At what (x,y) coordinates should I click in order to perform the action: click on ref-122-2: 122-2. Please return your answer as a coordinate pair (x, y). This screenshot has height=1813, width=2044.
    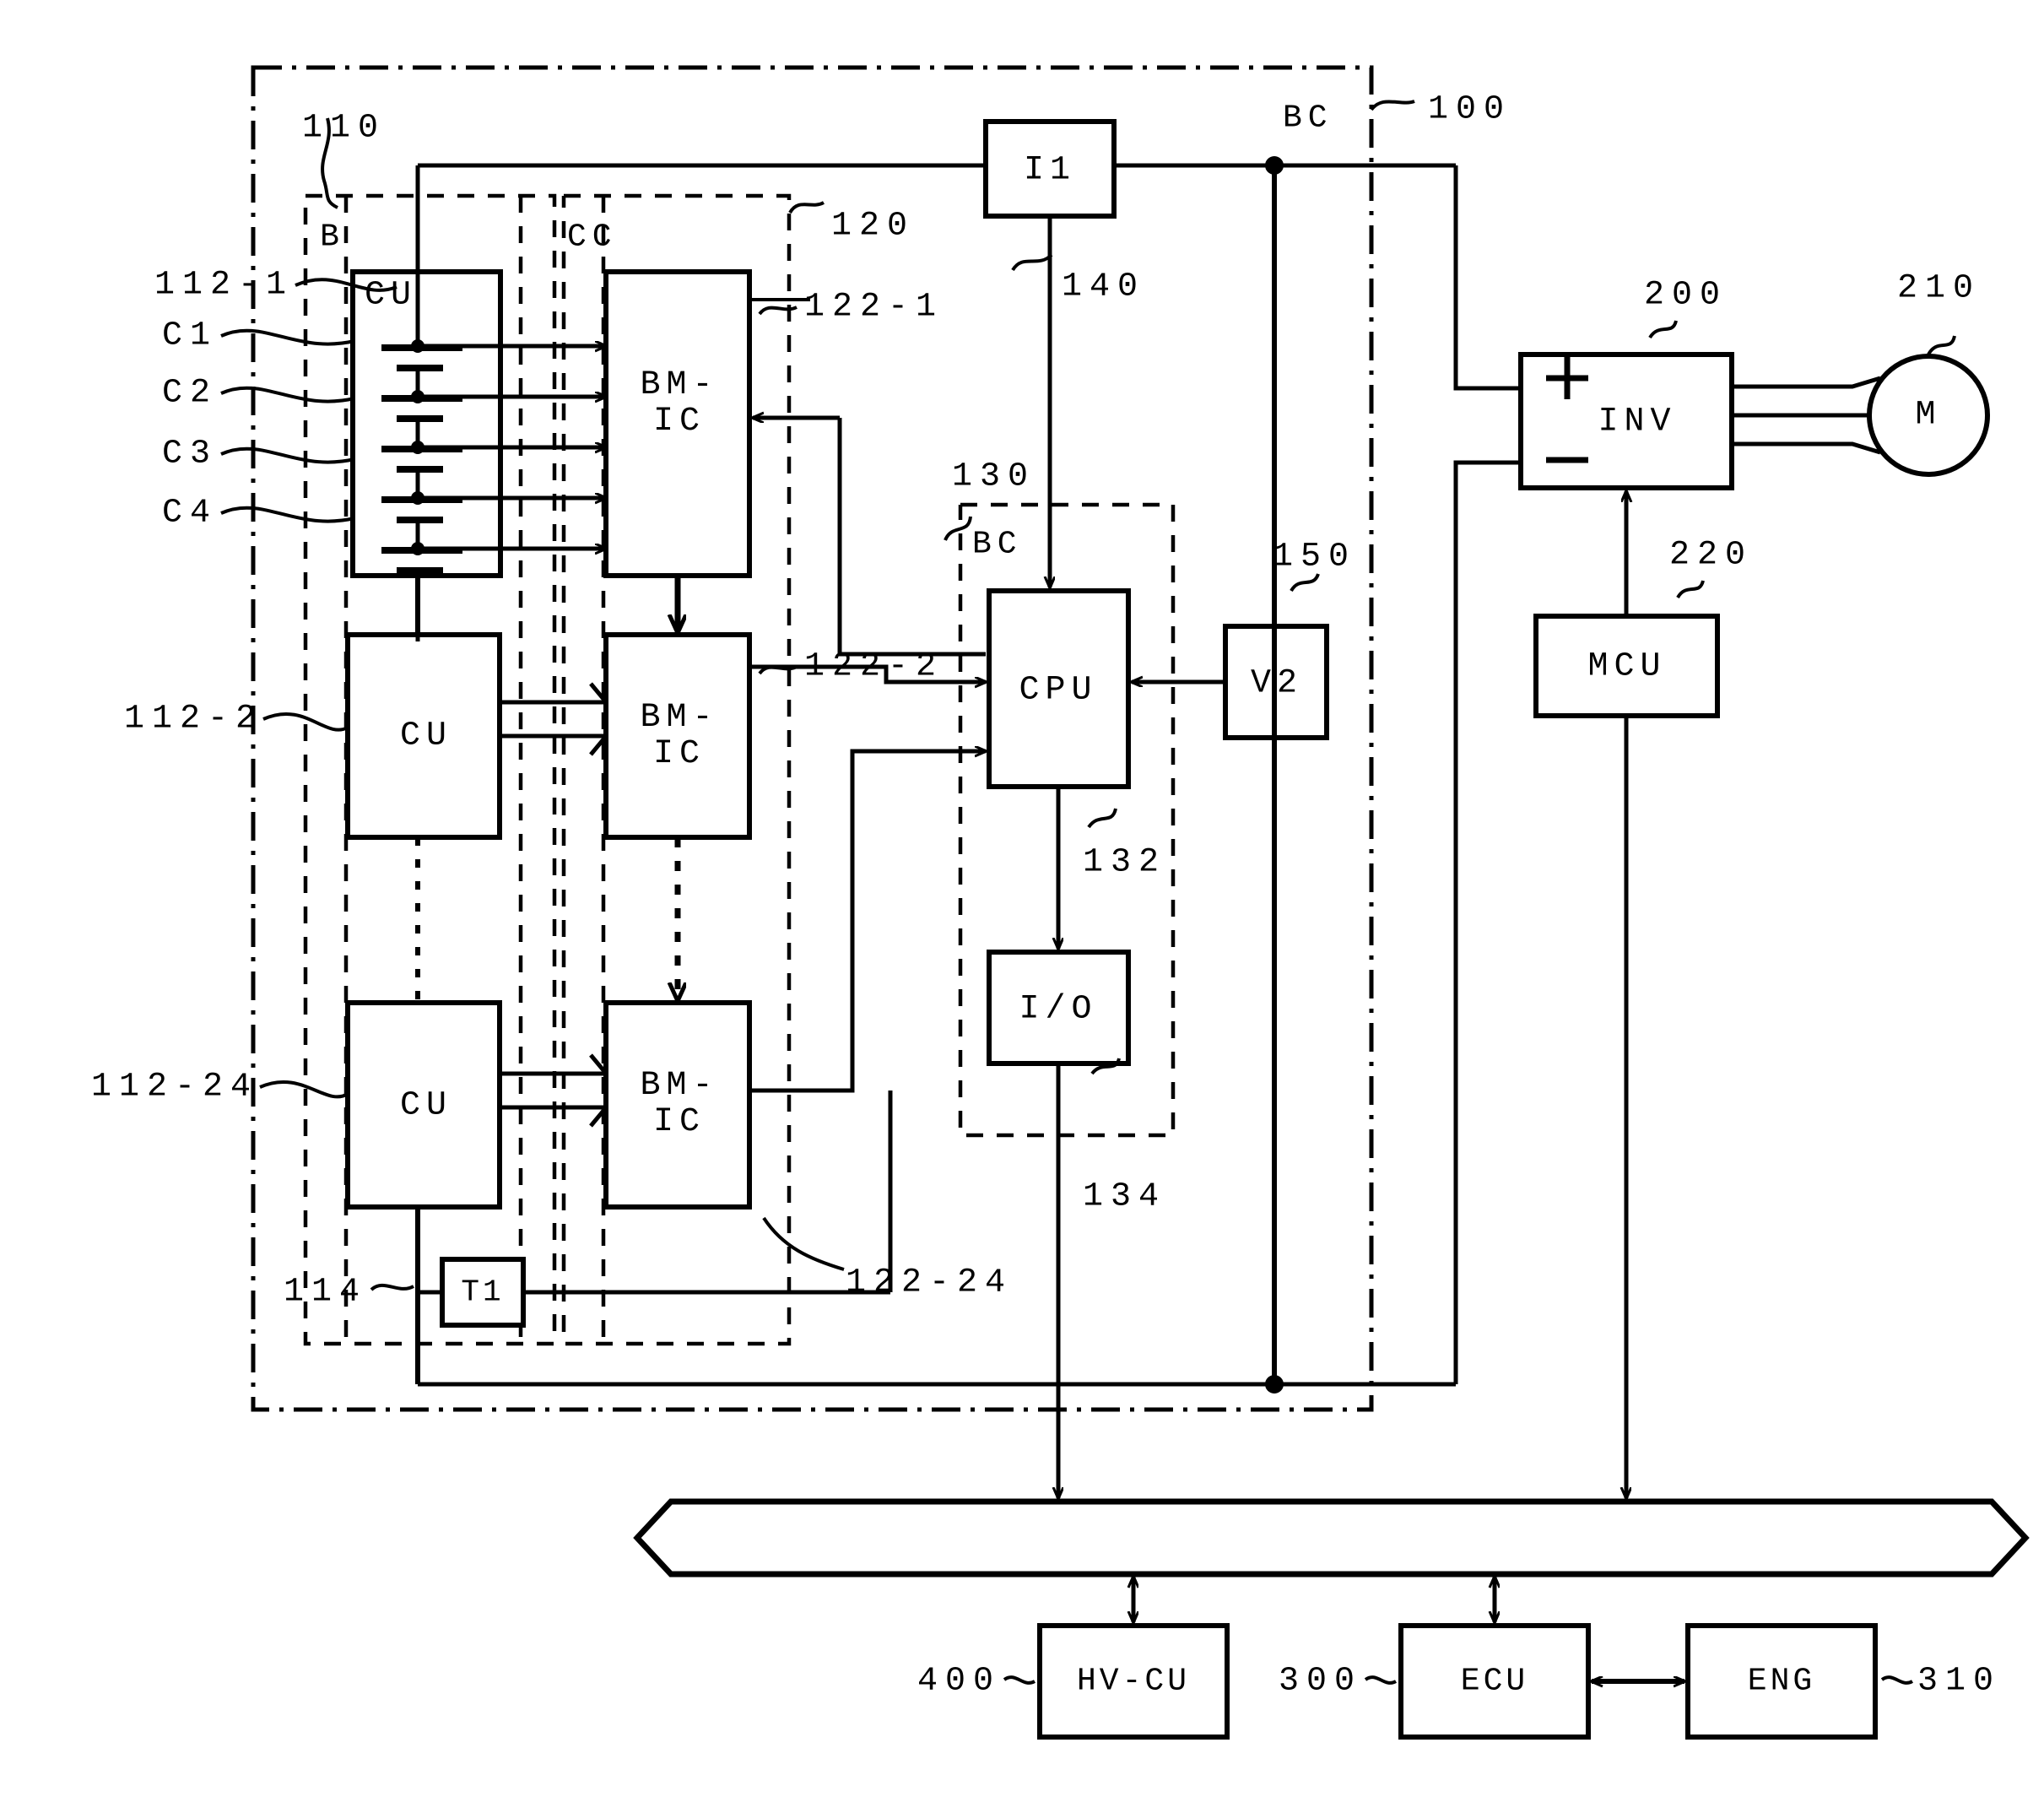
    Looking at the image, I should click on (874, 666).